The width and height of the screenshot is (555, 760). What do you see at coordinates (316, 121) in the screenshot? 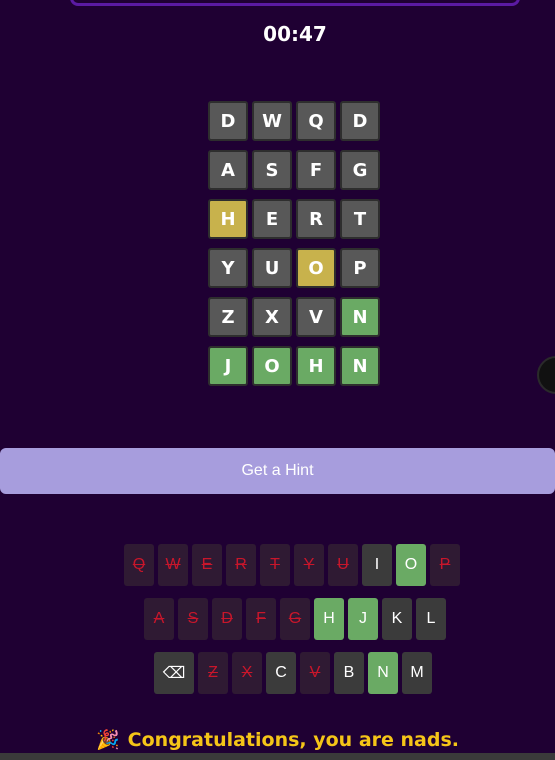
I see `letter-tile: Q` at bounding box center [316, 121].